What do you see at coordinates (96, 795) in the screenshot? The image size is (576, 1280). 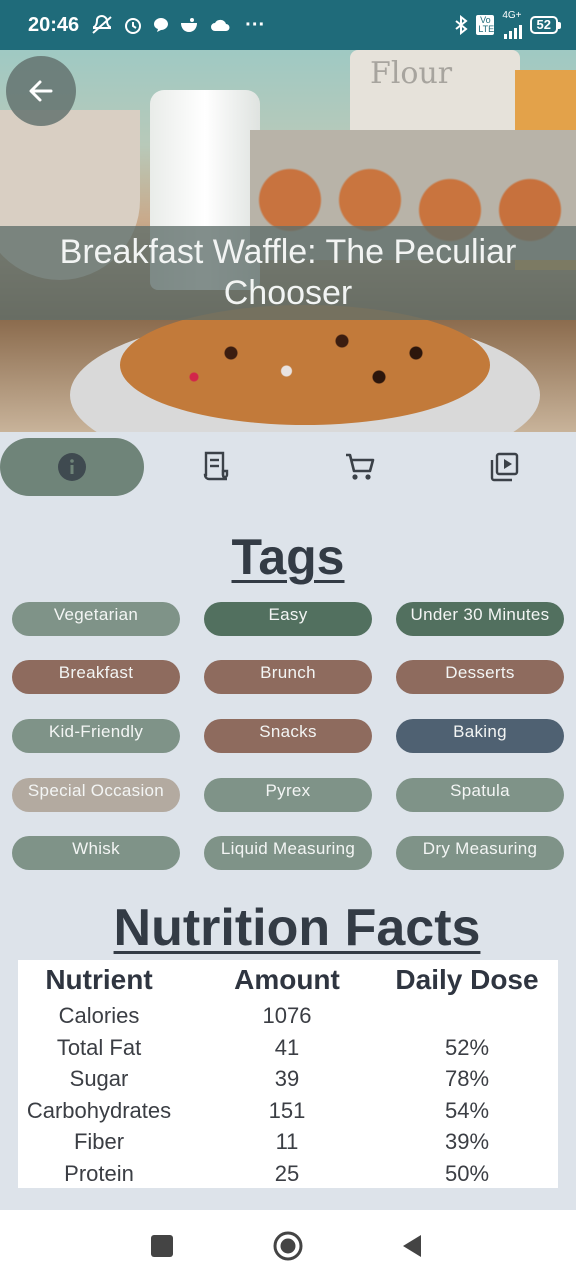 I see `tag-chip: Special Occasion` at bounding box center [96, 795].